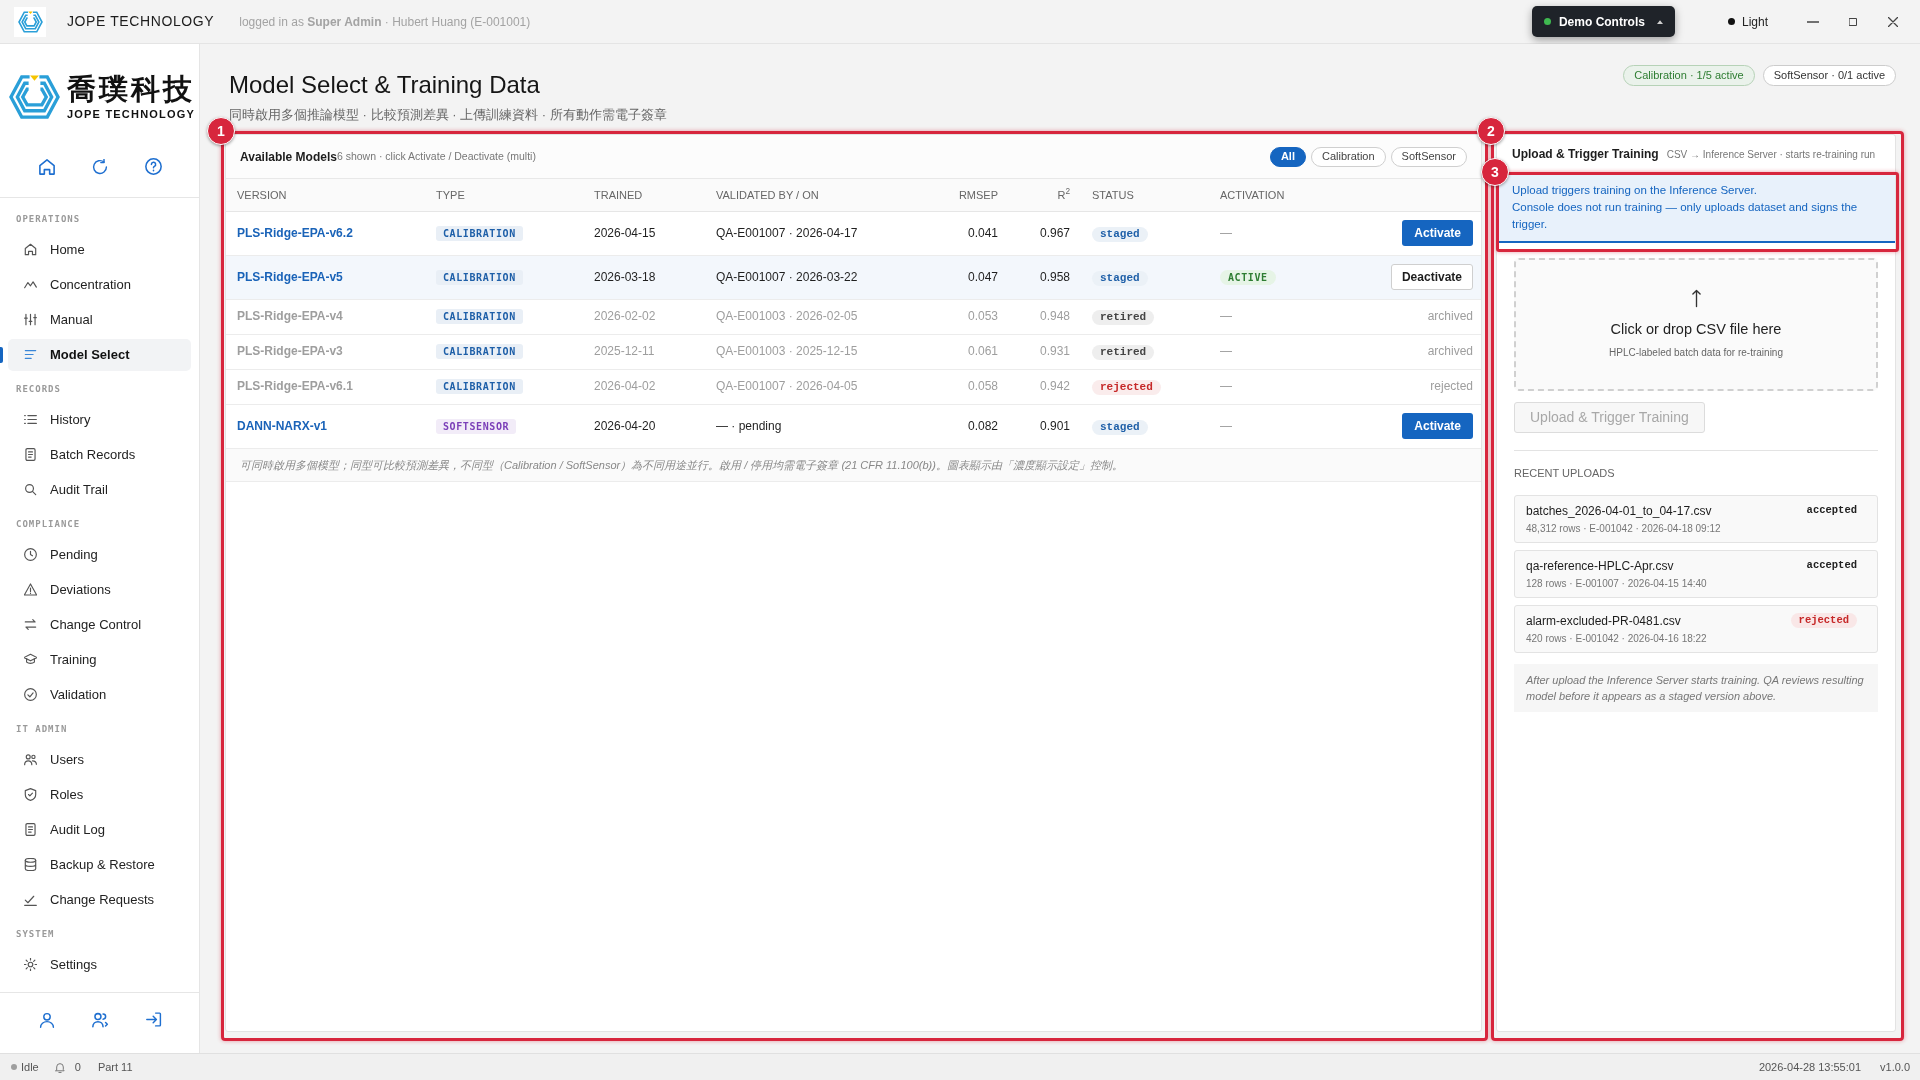 The height and width of the screenshot is (1080, 1920). I want to click on nav-item: Manual, so click(99, 319).